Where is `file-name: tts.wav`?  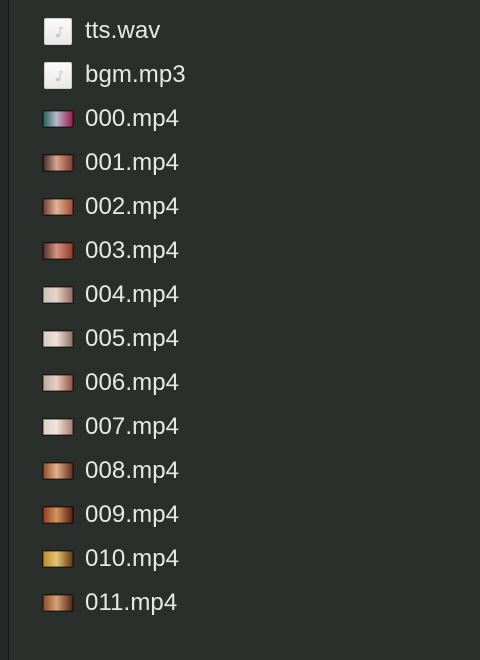 file-name: tts.wav is located at coordinates (123, 30).